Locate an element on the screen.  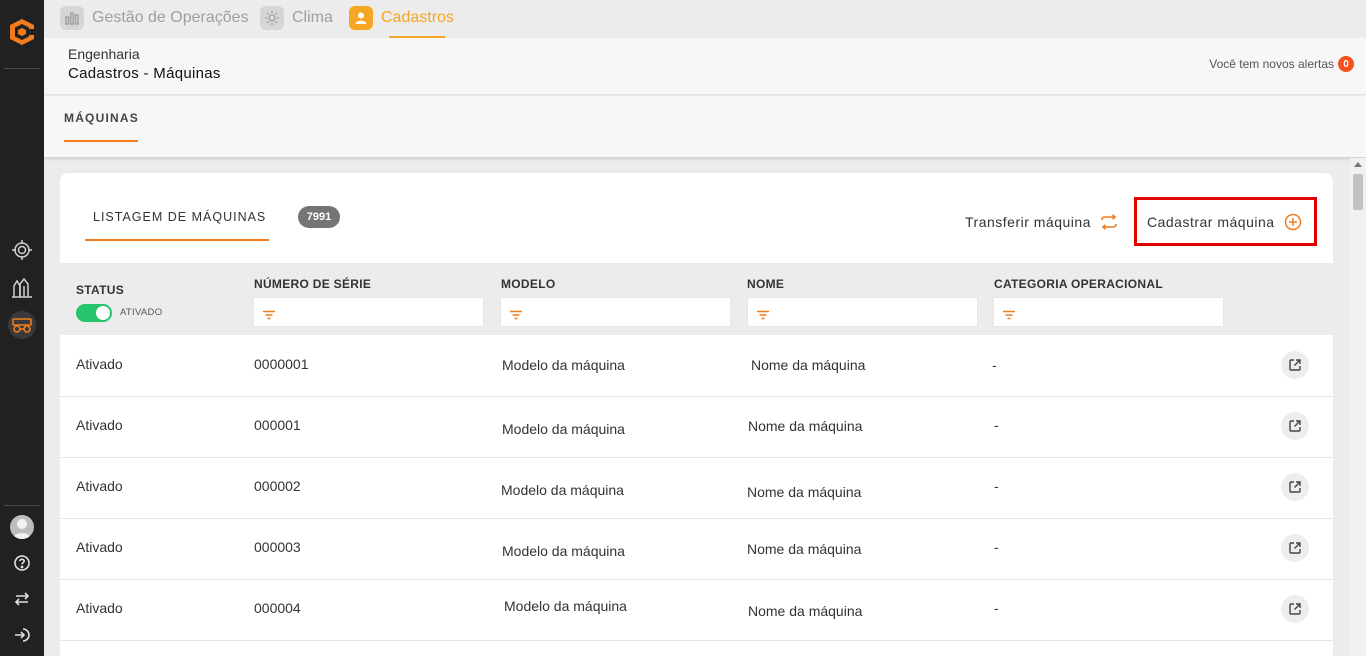
category-filter-input is located at coordinates (1108, 312).